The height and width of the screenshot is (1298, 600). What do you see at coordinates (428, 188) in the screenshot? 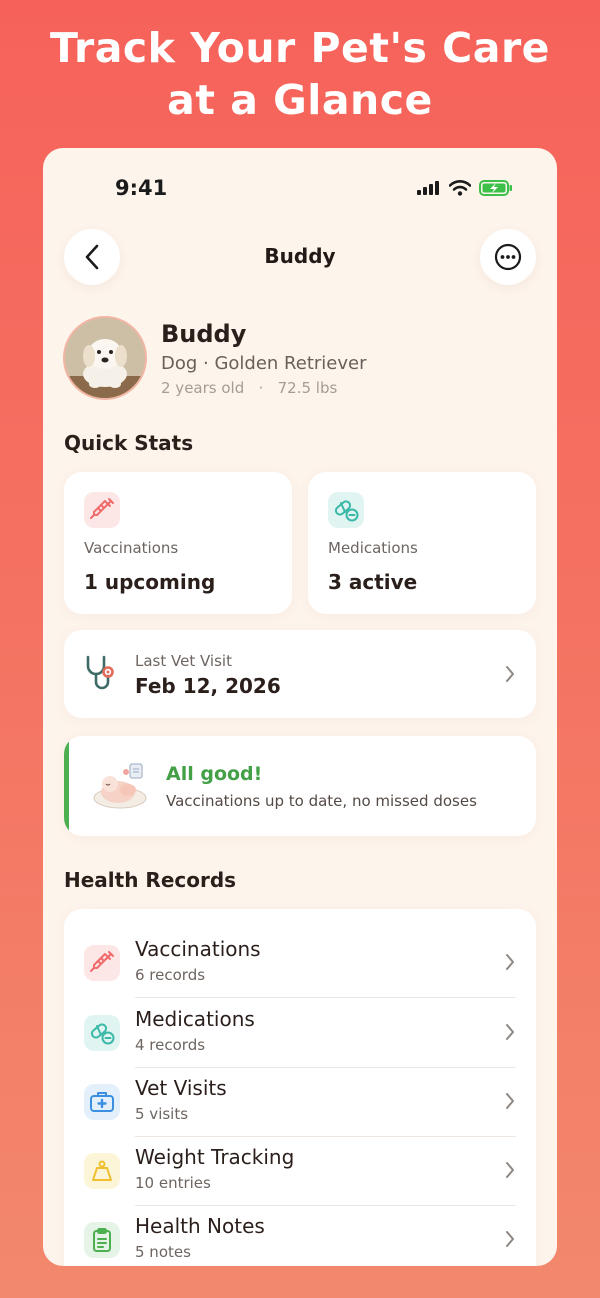
I see `cellular-signal-icon` at bounding box center [428, 188].